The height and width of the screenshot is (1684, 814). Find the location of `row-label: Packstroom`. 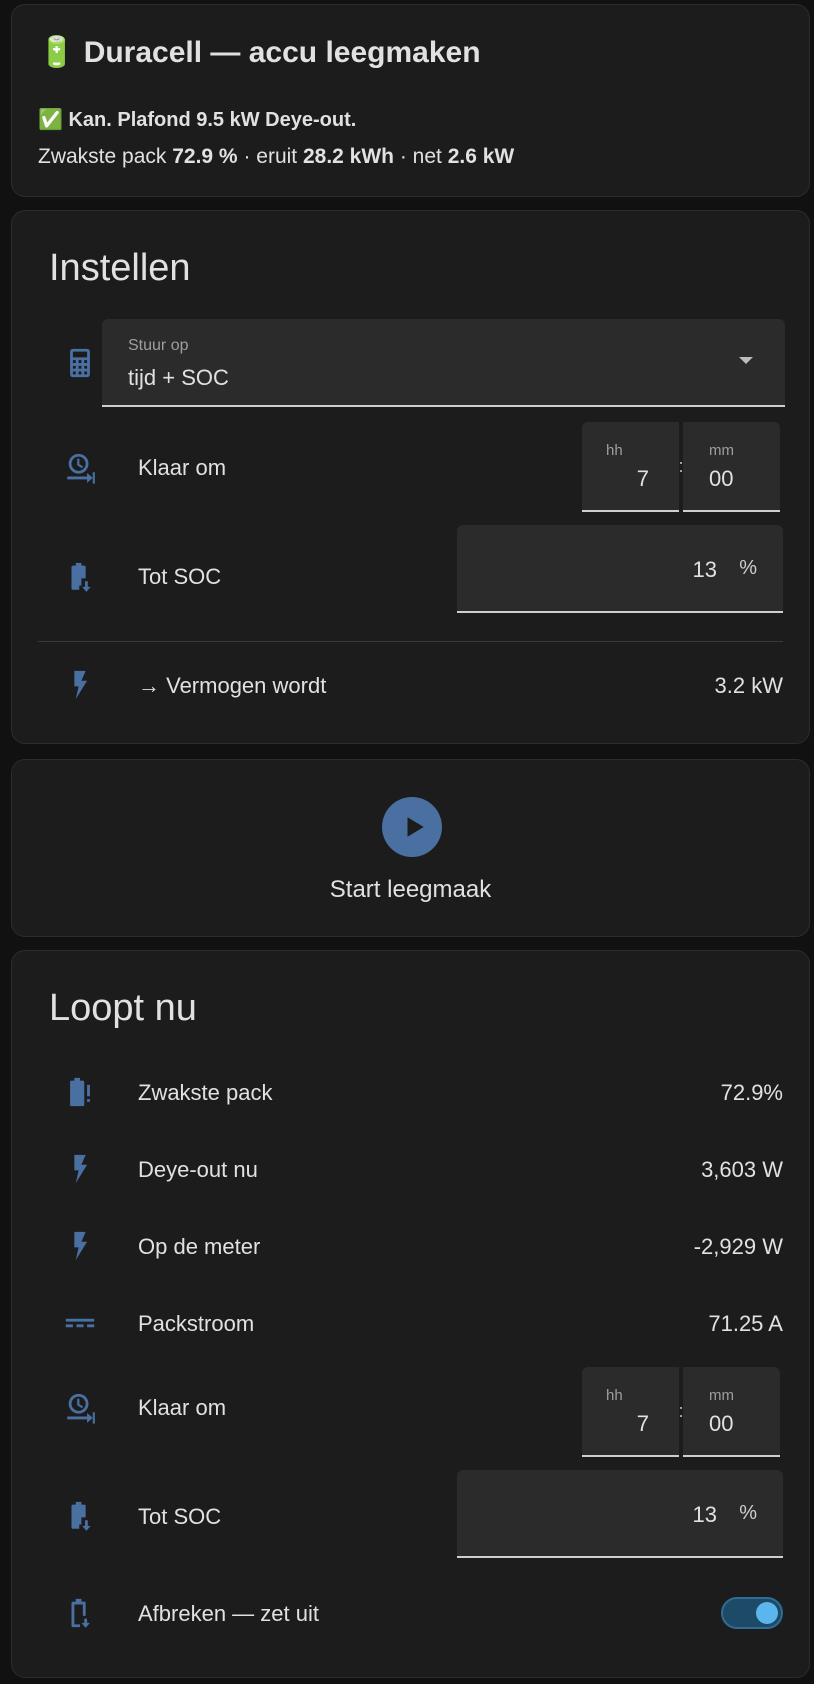

row-label: Packstroom is located at coordinates (196, 1323).